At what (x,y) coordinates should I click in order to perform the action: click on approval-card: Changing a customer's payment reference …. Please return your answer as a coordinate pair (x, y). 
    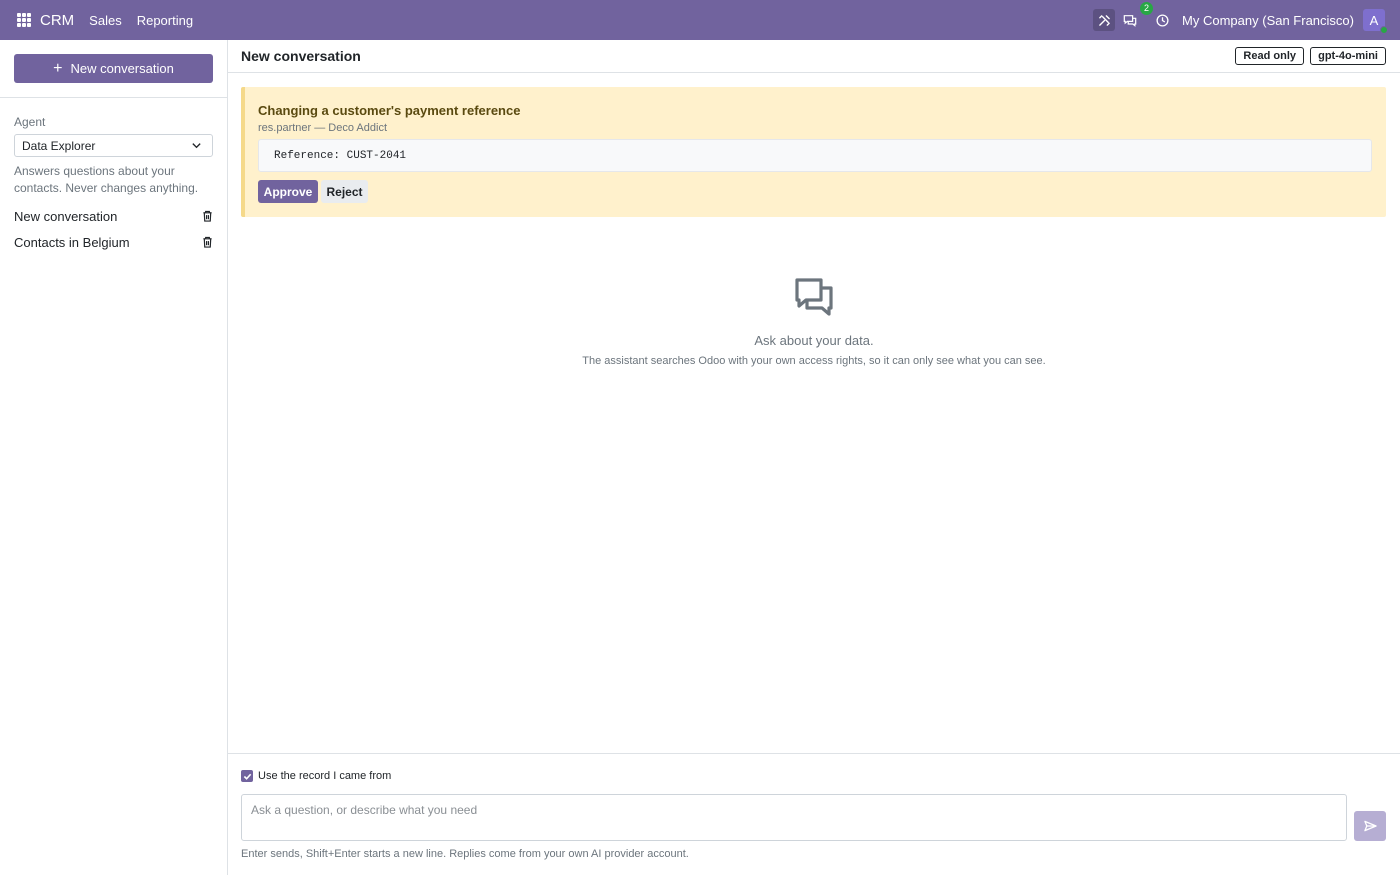
    Looking at the image, I should click on (813, 152).